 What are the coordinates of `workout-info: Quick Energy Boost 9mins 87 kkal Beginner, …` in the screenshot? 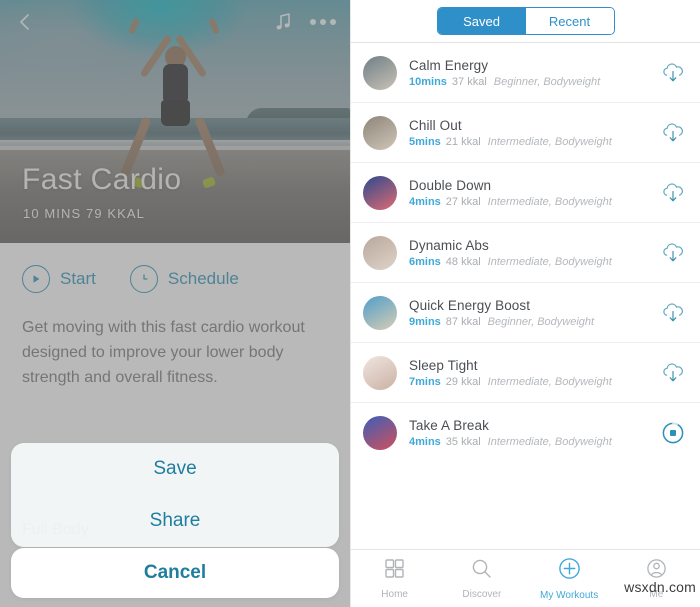 It's located at (530, 313).